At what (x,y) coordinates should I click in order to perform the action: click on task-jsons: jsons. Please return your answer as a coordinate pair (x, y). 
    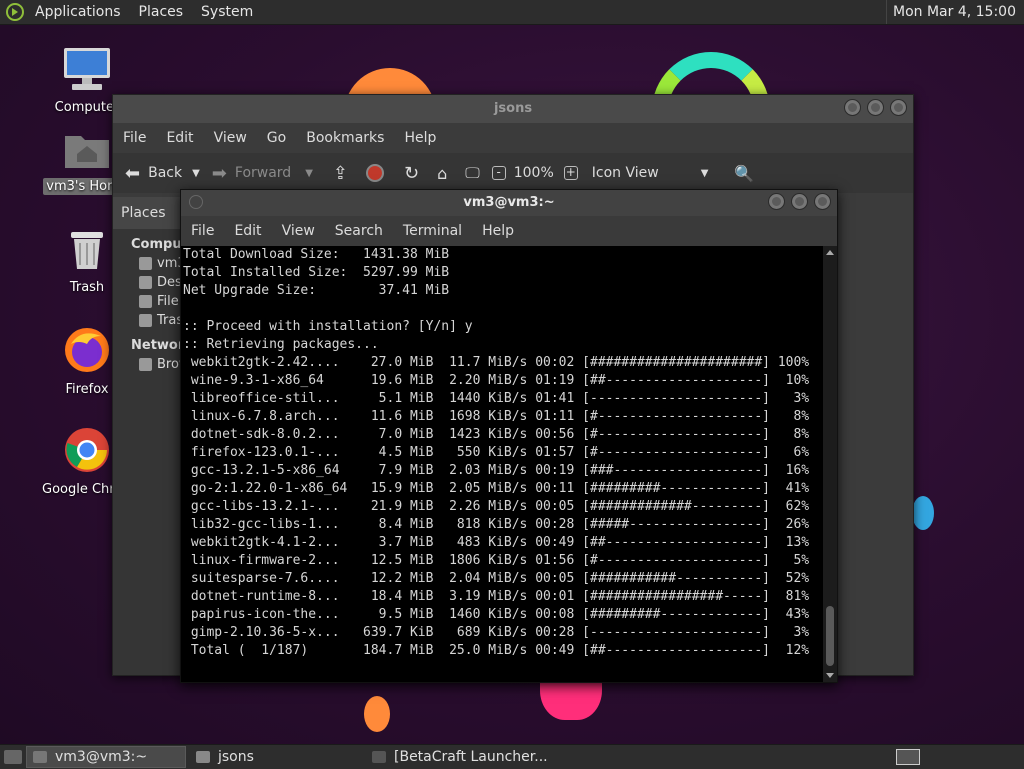
    Looking at the image, I should click on (273, 757).